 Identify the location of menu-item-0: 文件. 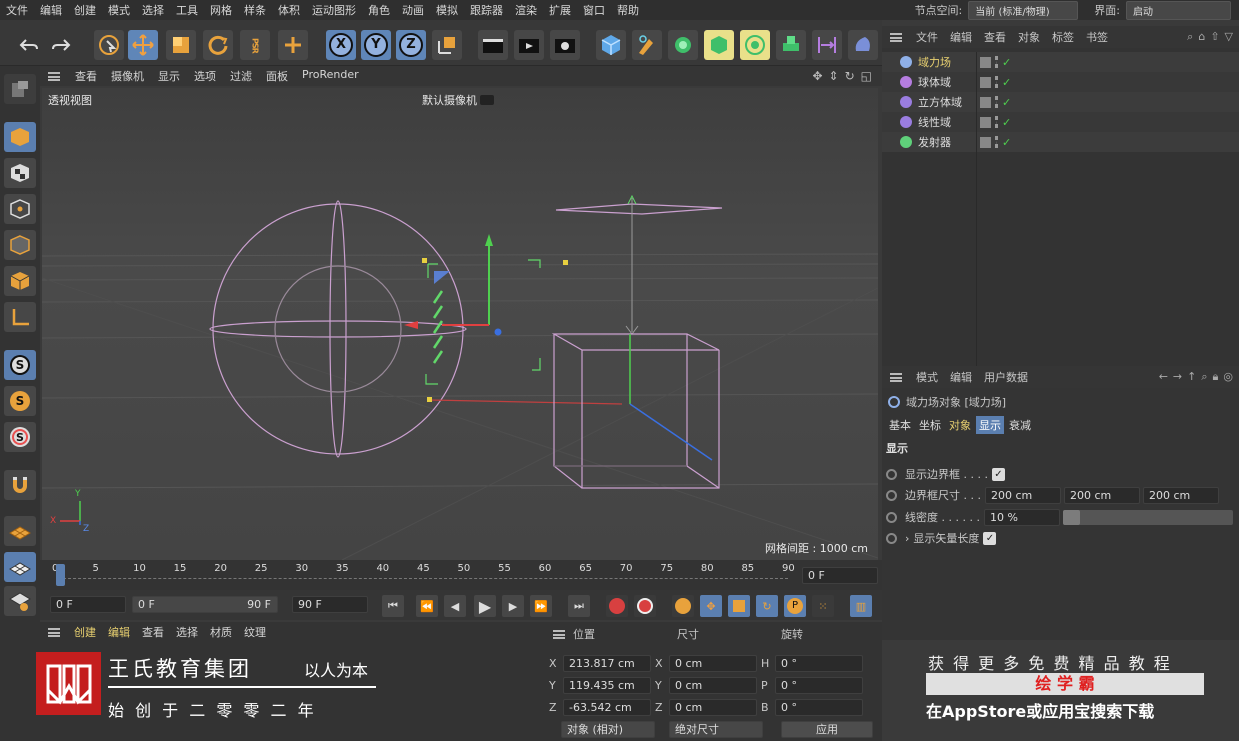
(17, 10).